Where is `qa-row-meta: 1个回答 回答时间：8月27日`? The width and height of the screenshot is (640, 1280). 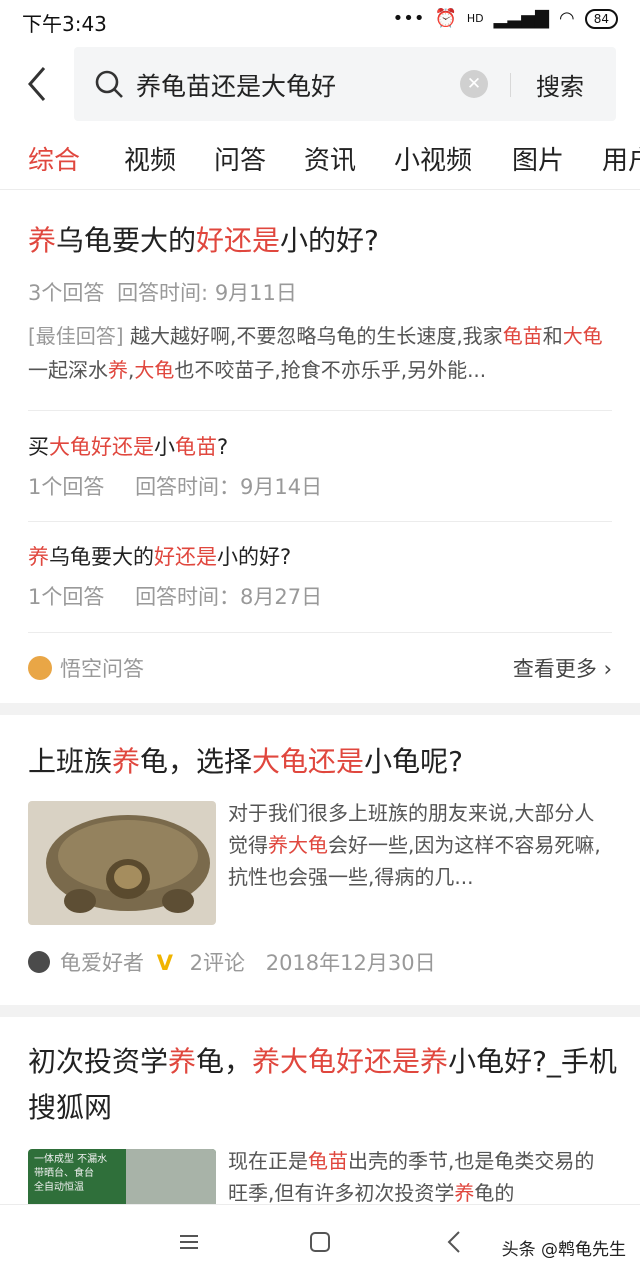
qa-row-meta: 1个回答 回答时间：8月27日 is located at coordinates (175, 596).